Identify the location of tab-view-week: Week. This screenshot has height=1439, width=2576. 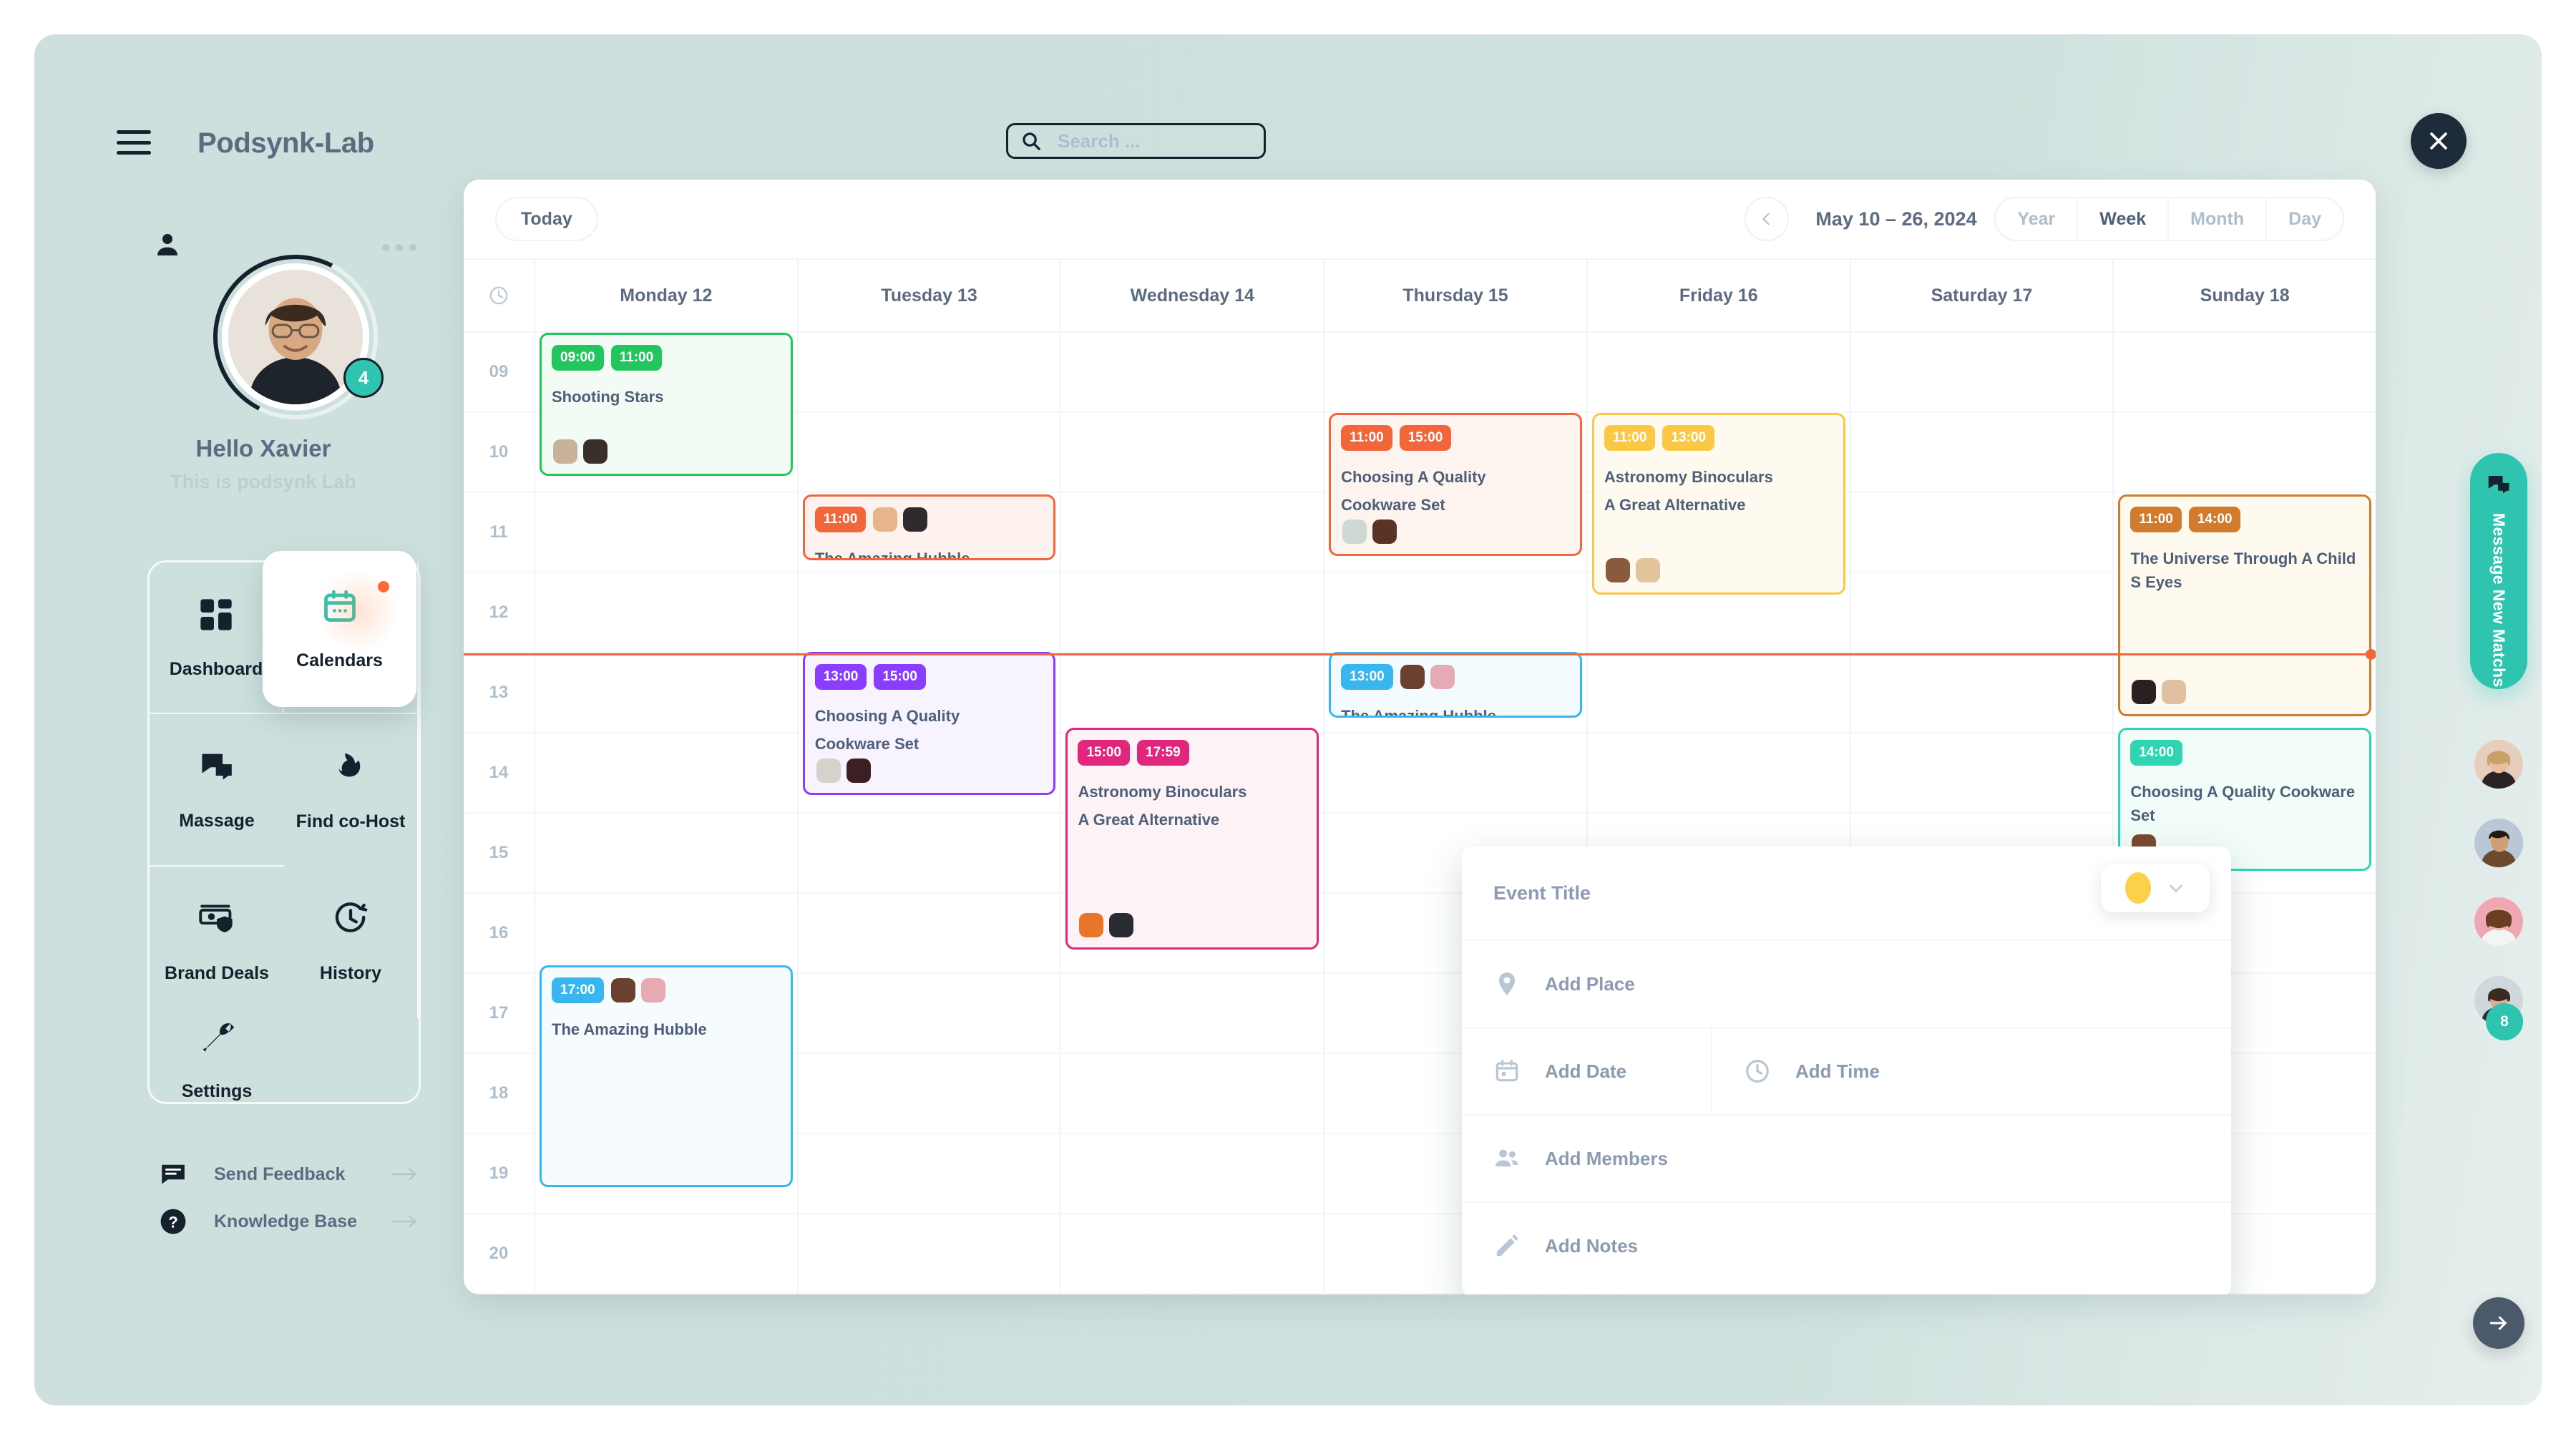
(2124, 219).